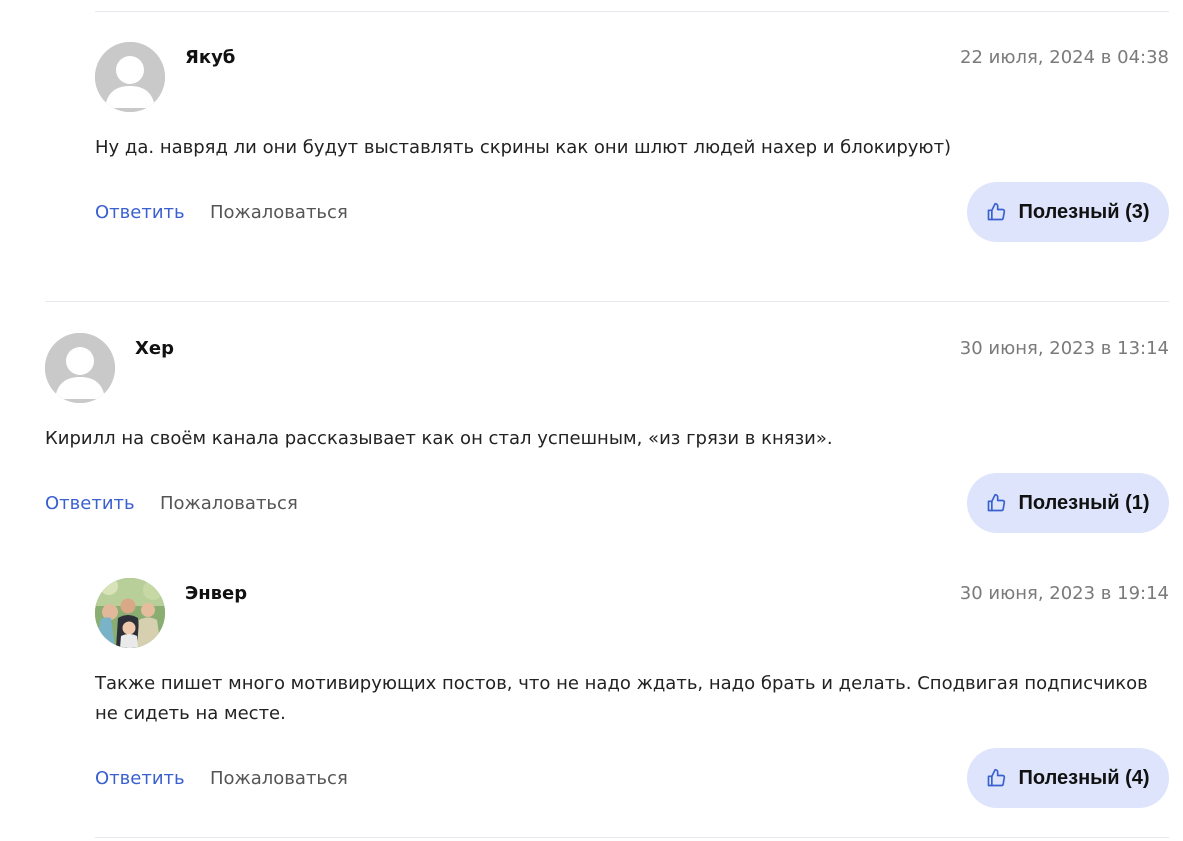  Describe the element at coordinates (279, 778) in the screenshot. I see `report-link: Пожаловаться` at that location.